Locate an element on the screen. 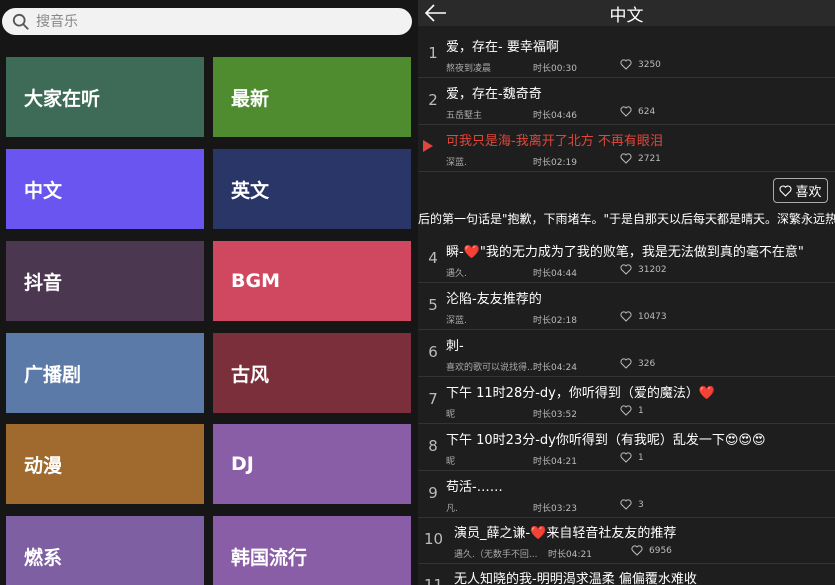 The height and width of the screenshot is (585, 835). category-label: 动漫 is located at coordinates (43, 465).